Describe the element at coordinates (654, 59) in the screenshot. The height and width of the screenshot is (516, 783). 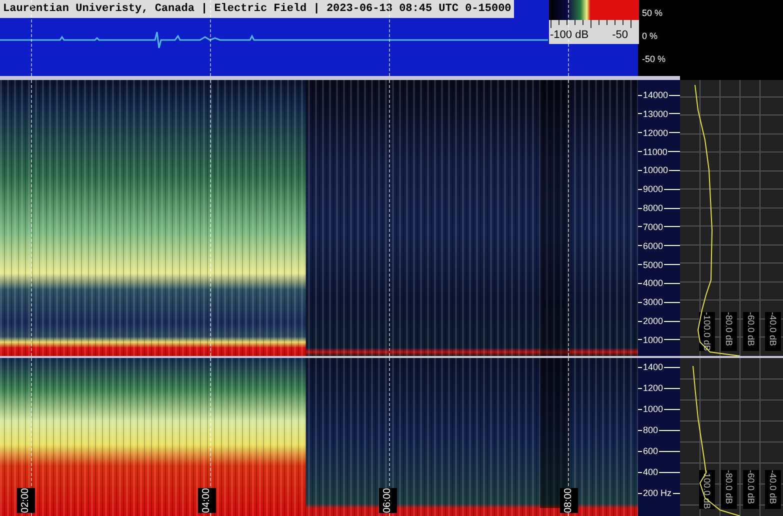
I see `axis-label: -50 %` at that location.